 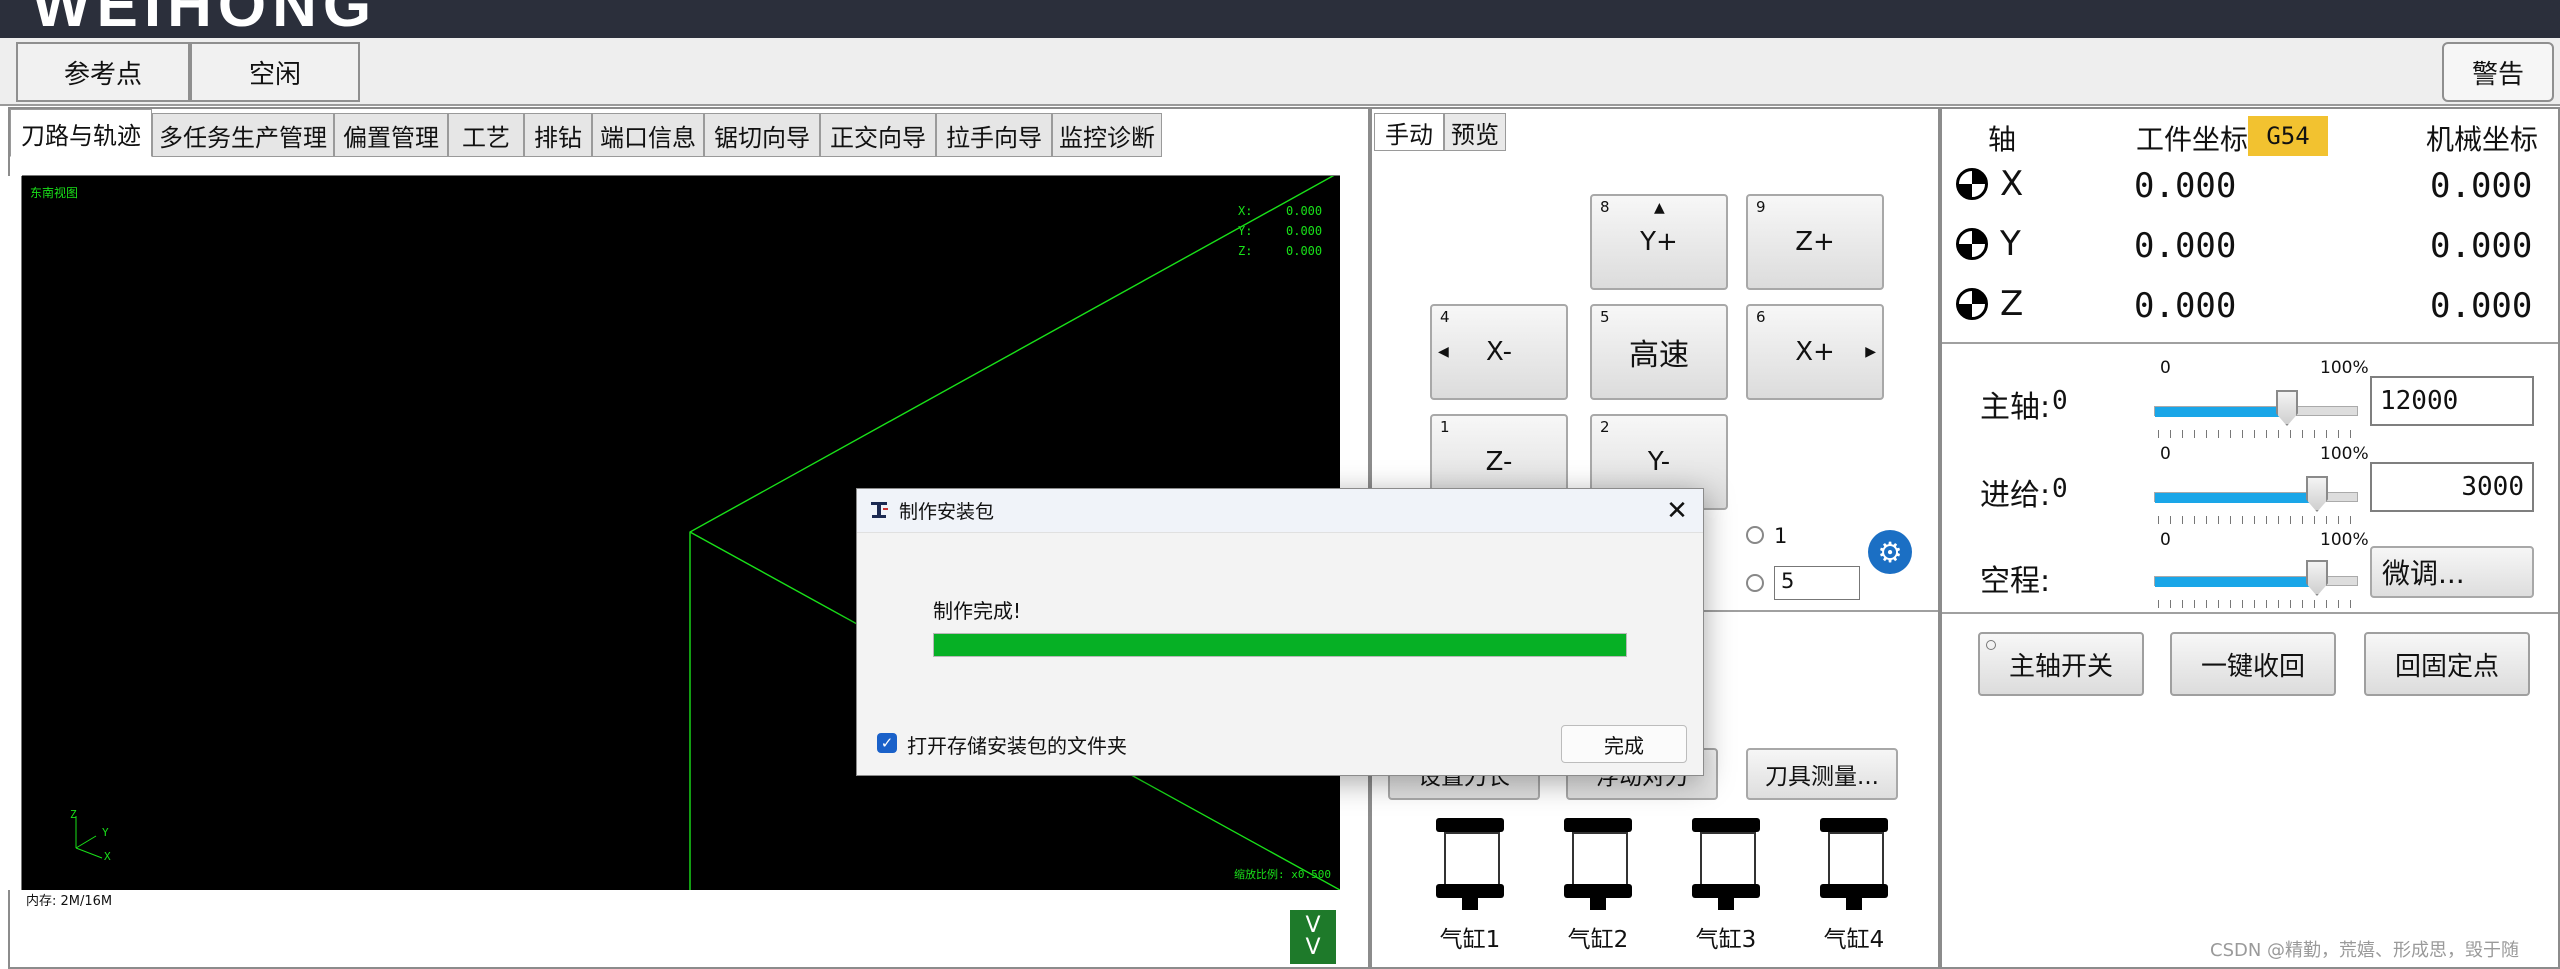 I want to click on triad-z-label: Z, so click(x=73, y=814).